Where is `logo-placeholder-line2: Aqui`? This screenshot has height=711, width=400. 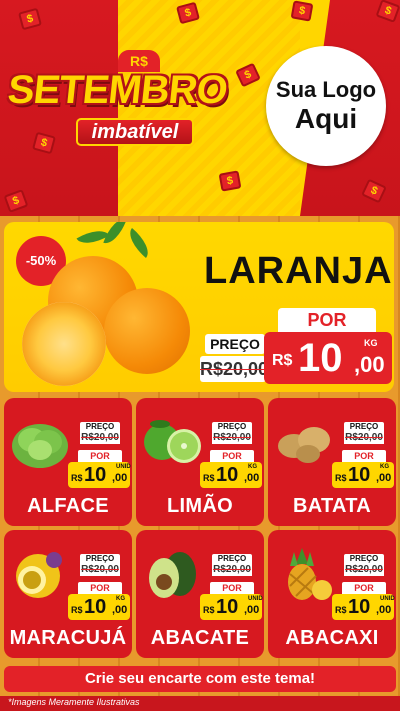
logo-placeholder-line2: Aqui is located at coordinates (326, 118).